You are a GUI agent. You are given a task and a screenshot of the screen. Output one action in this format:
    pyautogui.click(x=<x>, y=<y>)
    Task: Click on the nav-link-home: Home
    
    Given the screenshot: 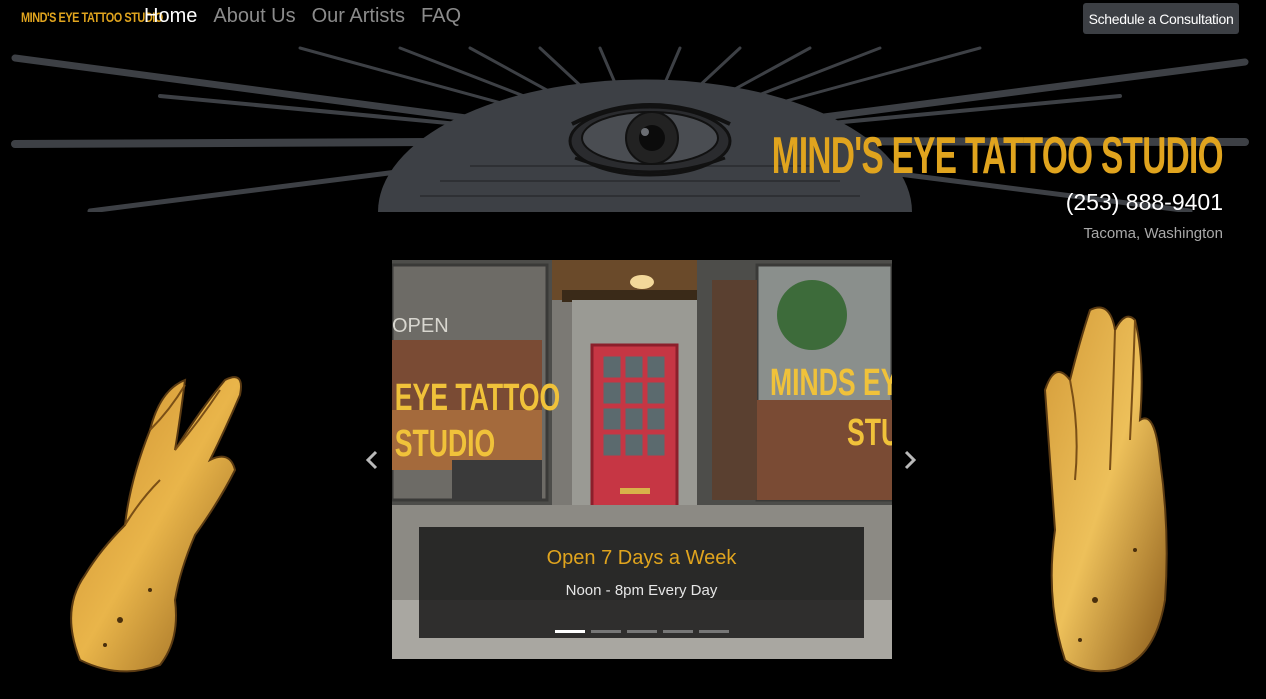 What is the action you would take?
    pyautogui.click(x=170, y=16)
    